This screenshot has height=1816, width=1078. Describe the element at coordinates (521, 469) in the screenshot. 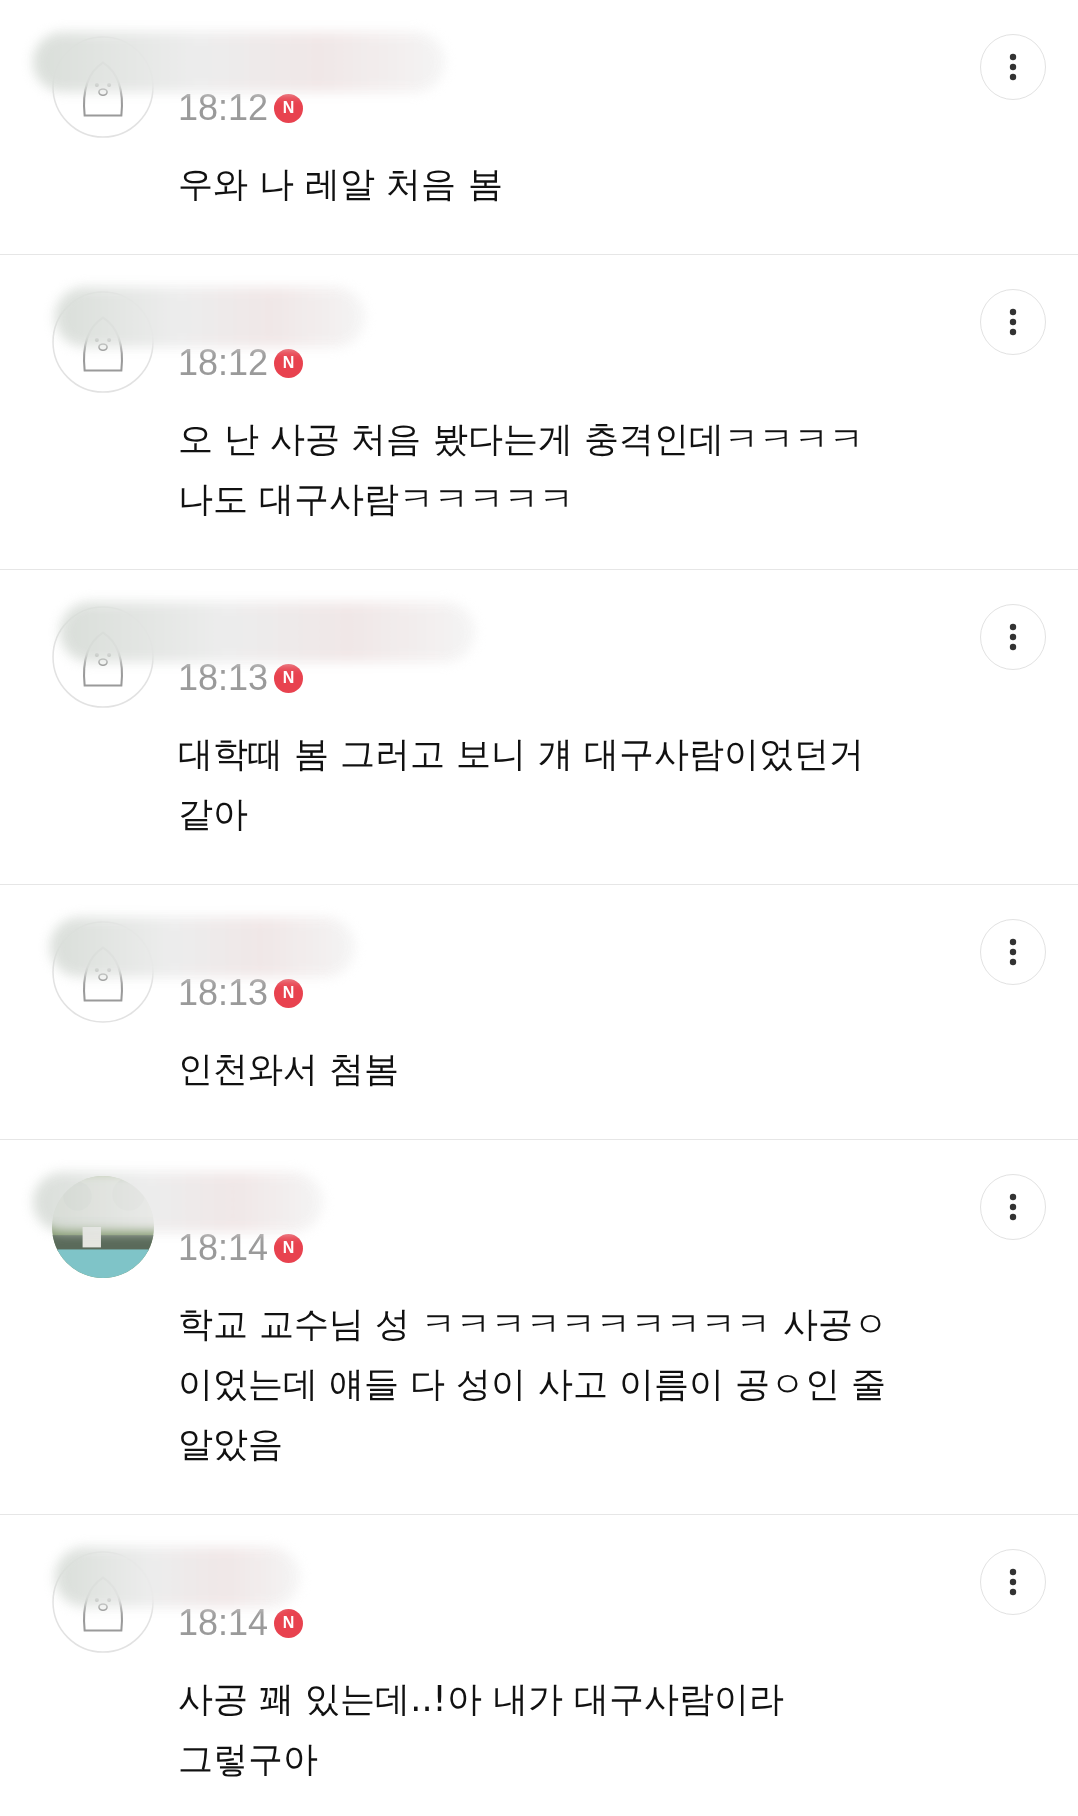

I see `comment-text: 오 난 사공 처음 봤다는게 충격인데ㅋㅋㅋㅋ 나도 대구사람ㅋㅋㅋㅋㅋ` at that location.